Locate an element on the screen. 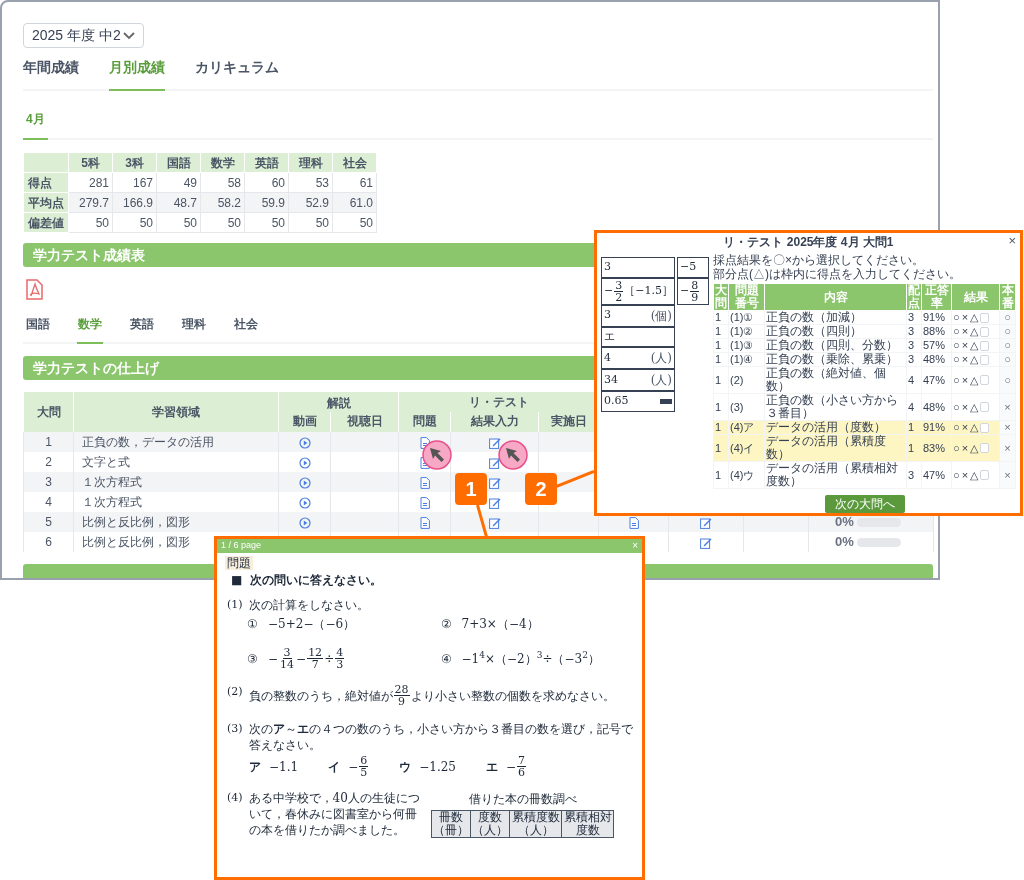 The height and width of the screenshot is (880, 1024). item-number: ④ is located at coordinates (446, 659).